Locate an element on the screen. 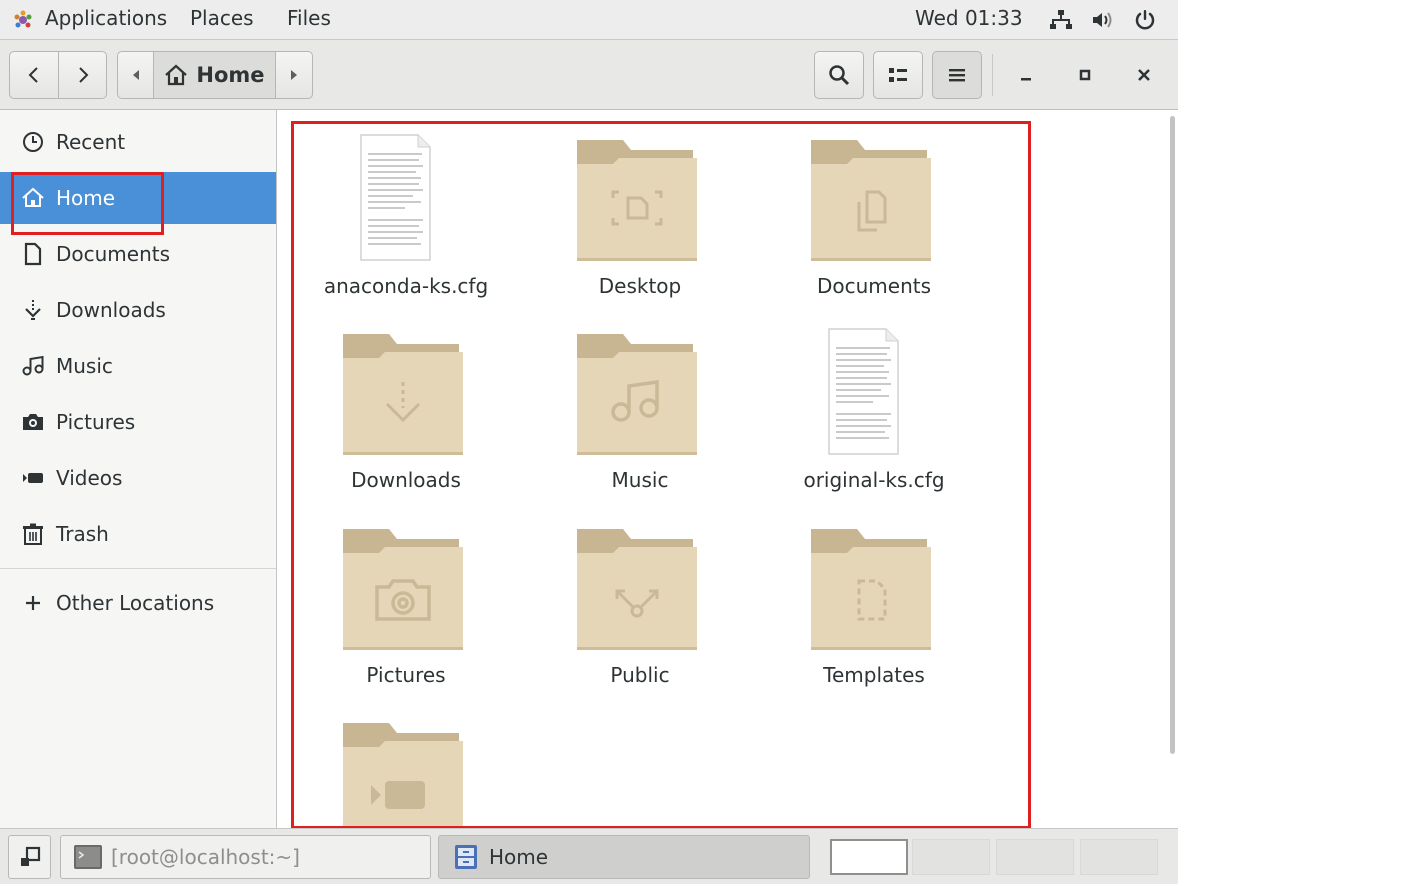 This screenshot has height=884, width=1412. places-menu: Places is located at coordinates (222, 18).